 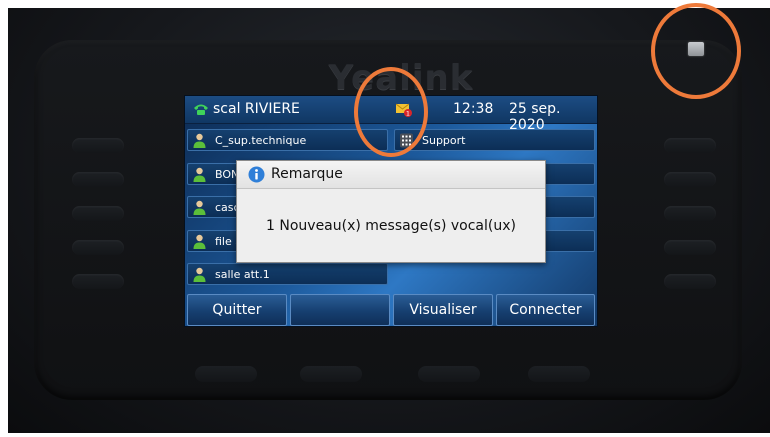 I want to click on dialog-title: Remarque, so click(x=307, y=174).